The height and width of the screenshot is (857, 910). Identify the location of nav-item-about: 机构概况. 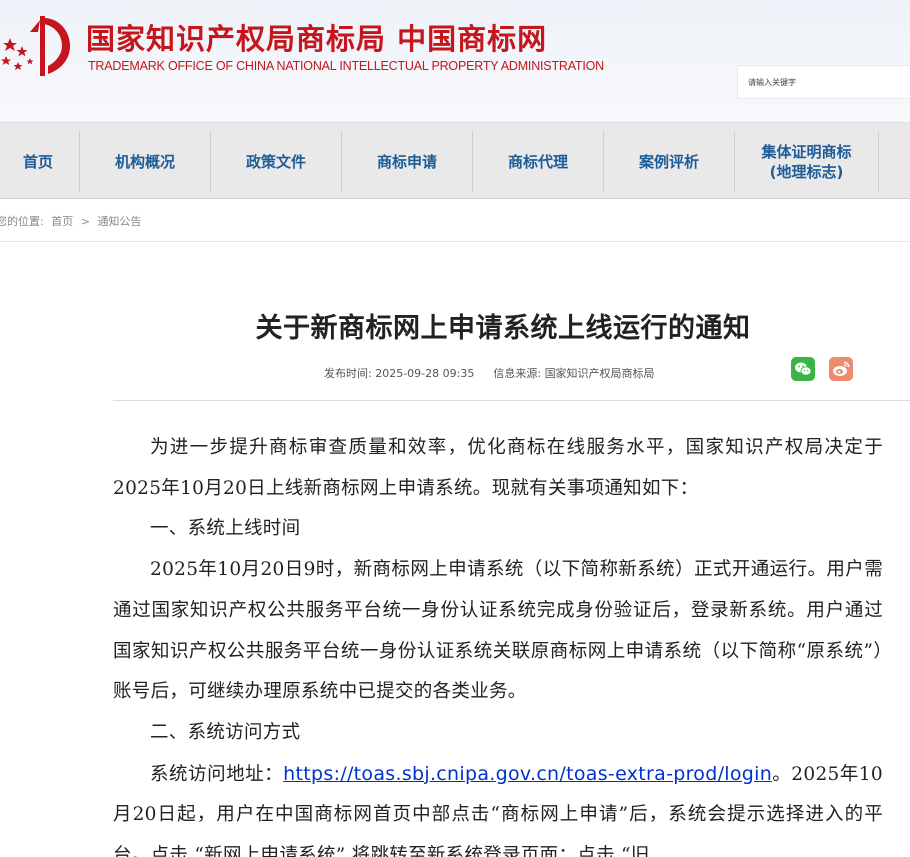
(145, 161).